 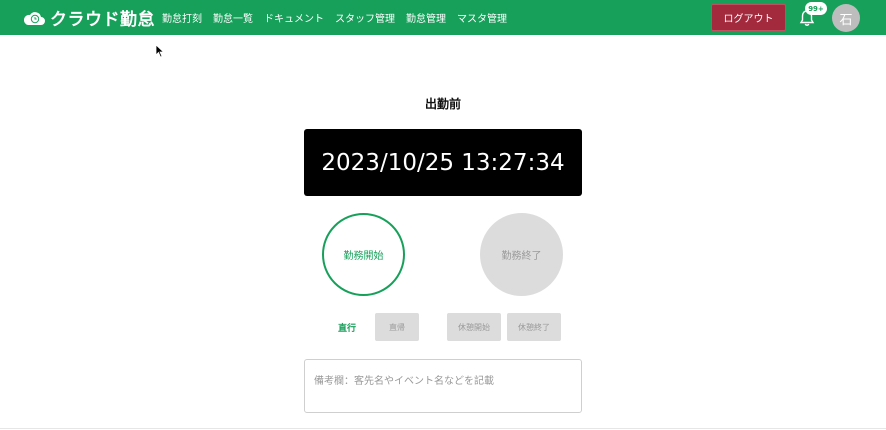 I want to click on nav-master-management: マスタ管理, so click(x=482, y=17).